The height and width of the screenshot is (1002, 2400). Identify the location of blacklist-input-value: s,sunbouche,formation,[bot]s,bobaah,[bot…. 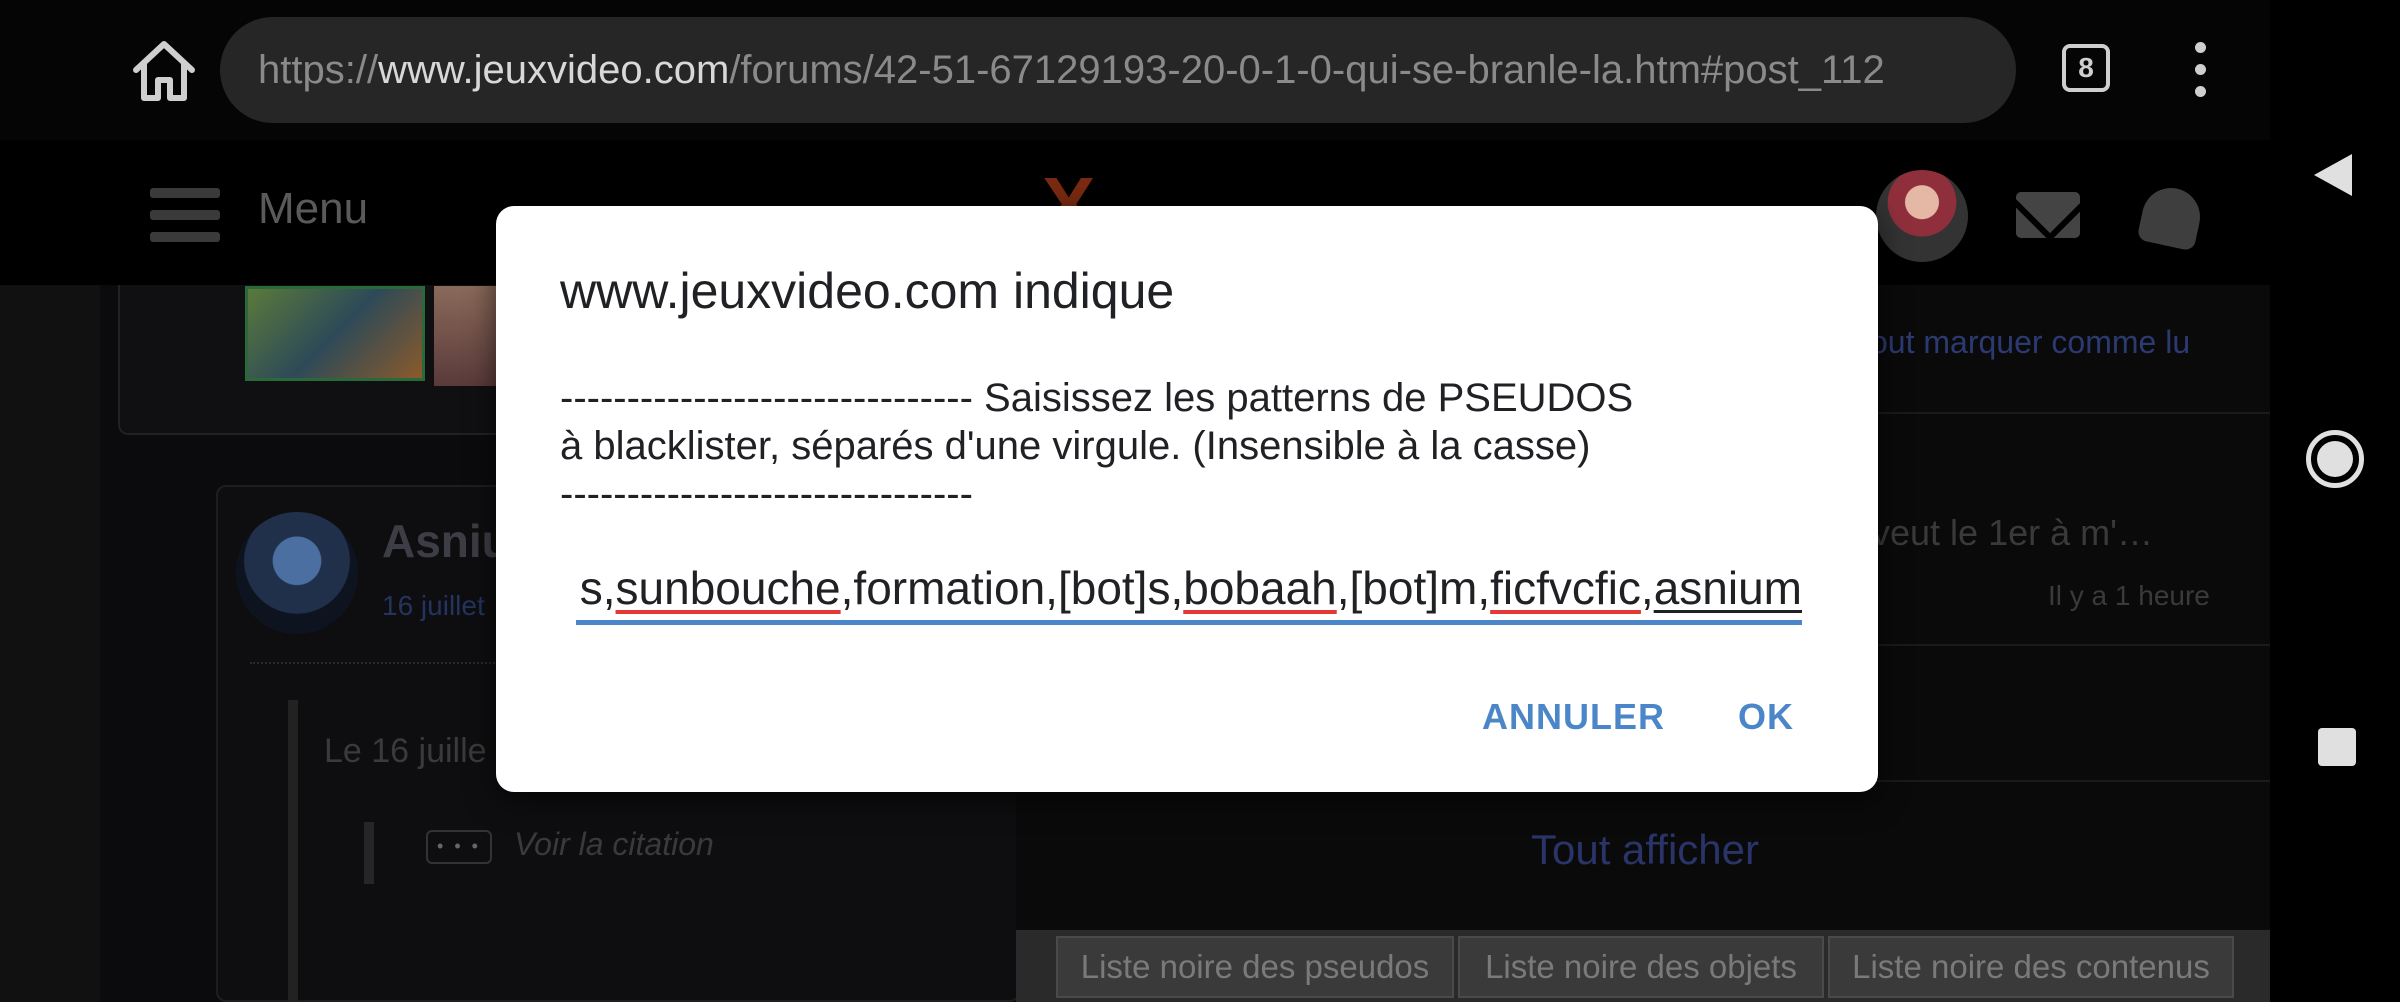
(1191, 588).